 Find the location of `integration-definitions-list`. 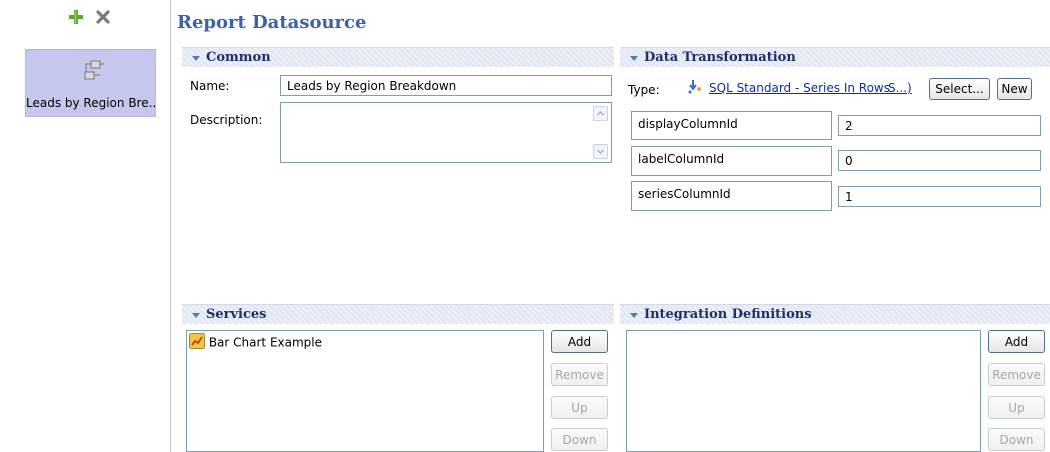

integration-definitions-list is located at coordinates (803, 391).